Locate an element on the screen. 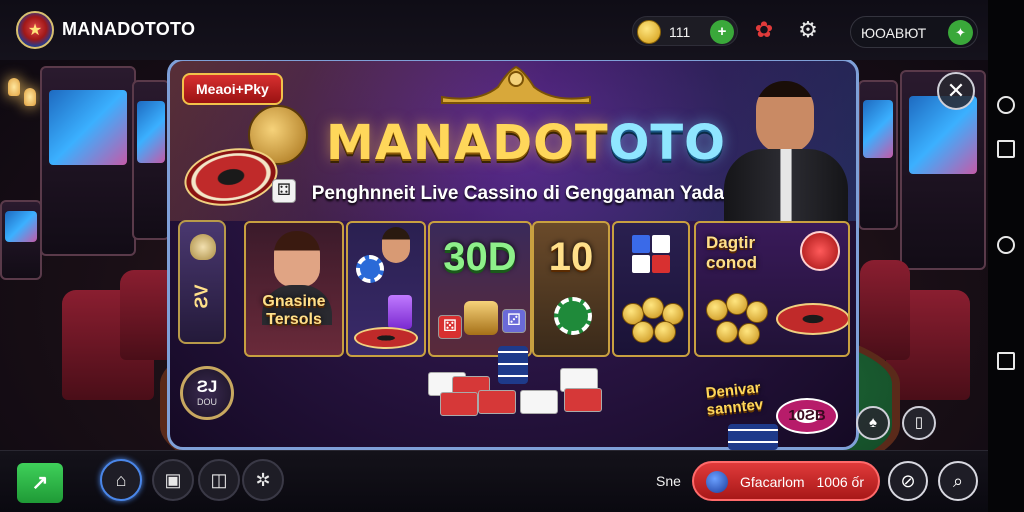 This screenshot has height=512, width=1024. promo-pill-value: 1006 ốr is located at coordinates (840, 482).